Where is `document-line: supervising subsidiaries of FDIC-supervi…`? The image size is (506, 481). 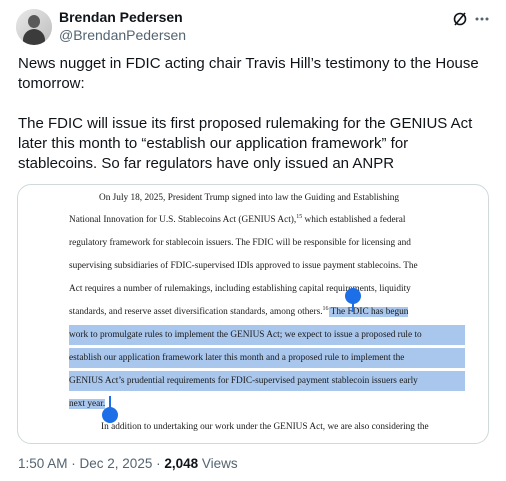
document-line: supervising subsidiaries of FDIC-supervi… is located at coordinates (243, 266).